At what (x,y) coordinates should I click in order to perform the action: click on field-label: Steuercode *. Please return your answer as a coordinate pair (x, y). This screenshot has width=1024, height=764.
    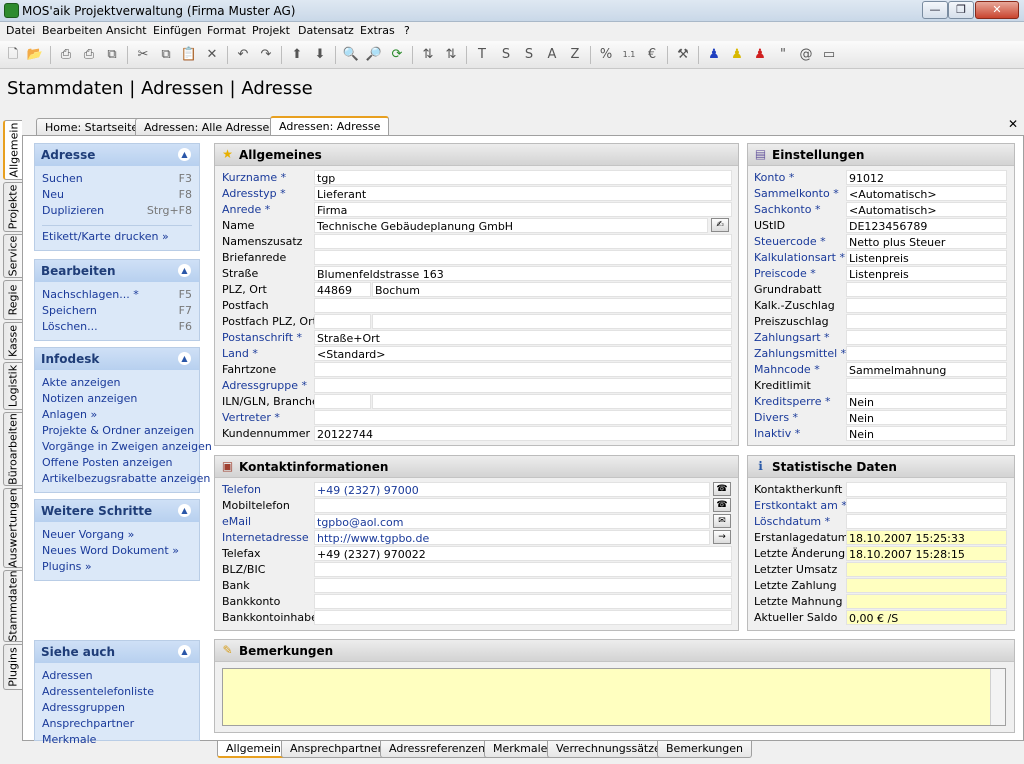
    Looking at the image, I should click on (790, 241).